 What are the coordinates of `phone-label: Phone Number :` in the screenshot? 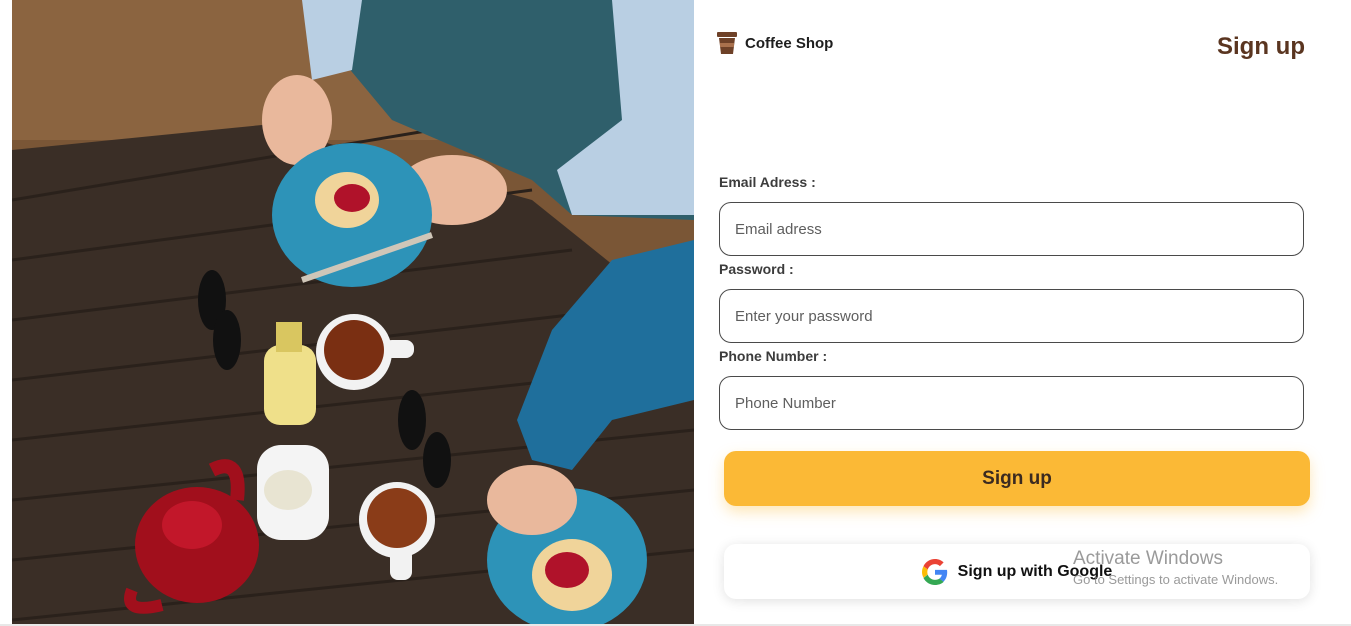 It's located at (773, 356).